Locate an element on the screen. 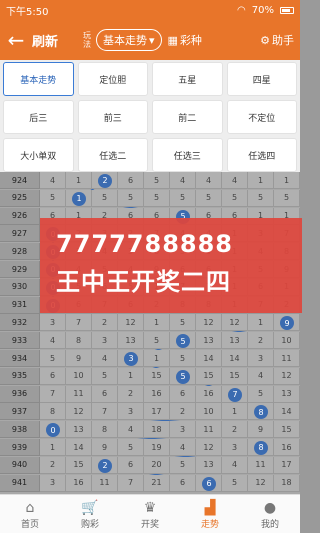  menu-item-11: 任选四 is located at coordinates (261, 155).